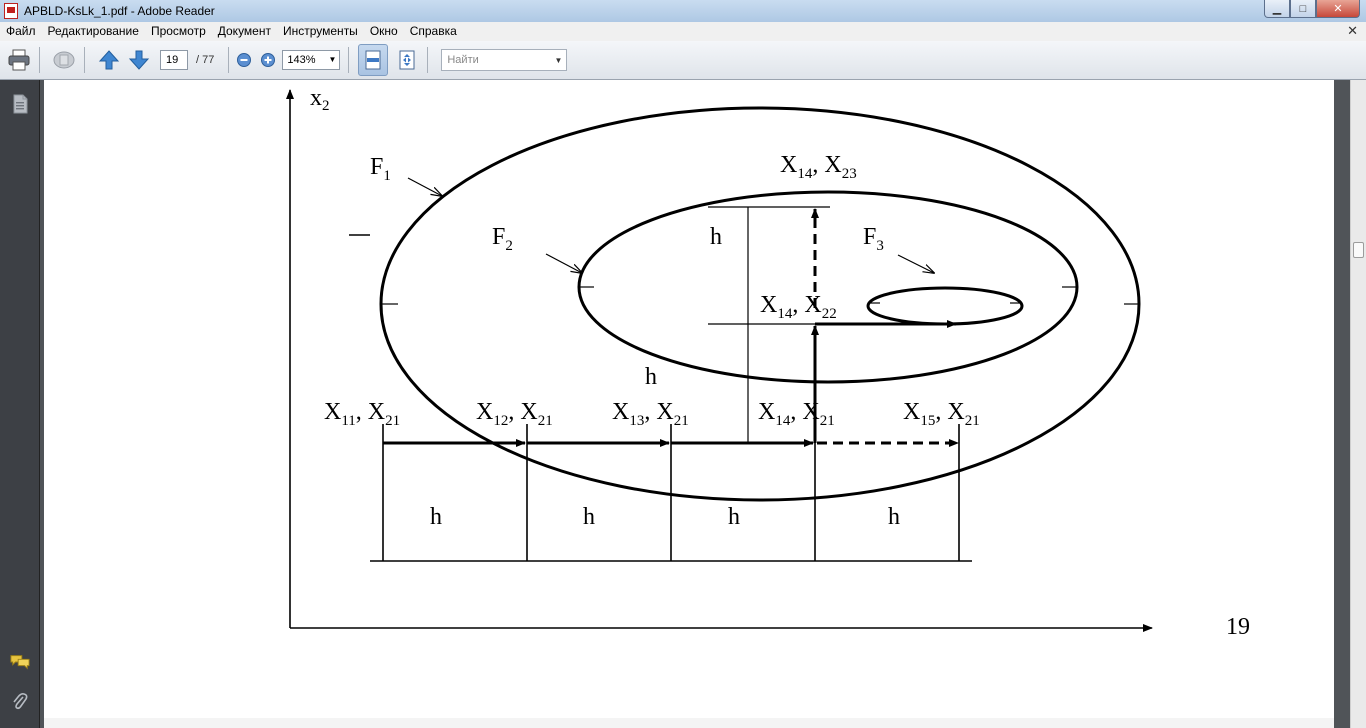  What do you see at coordinates (174, 60) in the screenshot?
I see `page-number-input: 19` at bounding box center [174, 60].